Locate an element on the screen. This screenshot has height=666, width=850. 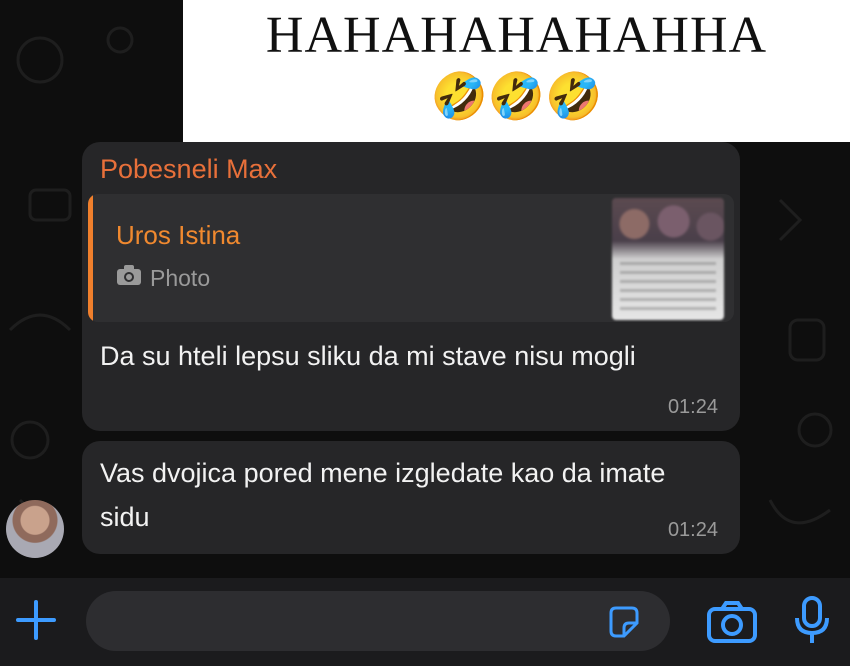
laughing-emoji-row: 🤣🤣🤣 is located at coordinates (516, 96).